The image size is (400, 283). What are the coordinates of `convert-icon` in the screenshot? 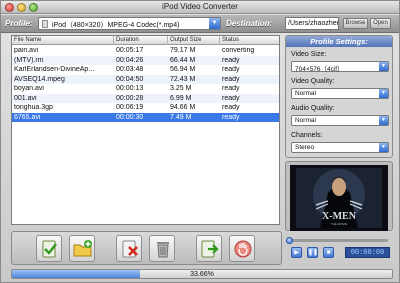 It's located at (49, 249).